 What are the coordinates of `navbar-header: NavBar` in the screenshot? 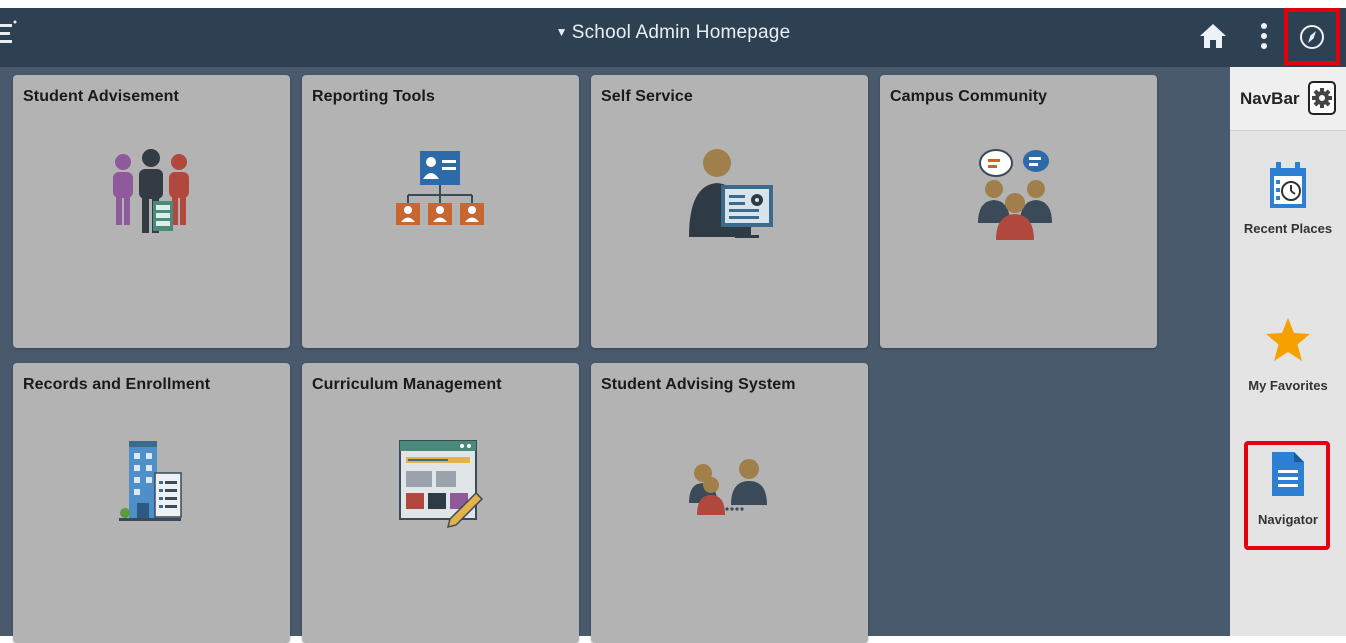 It's located at (1288, 99).